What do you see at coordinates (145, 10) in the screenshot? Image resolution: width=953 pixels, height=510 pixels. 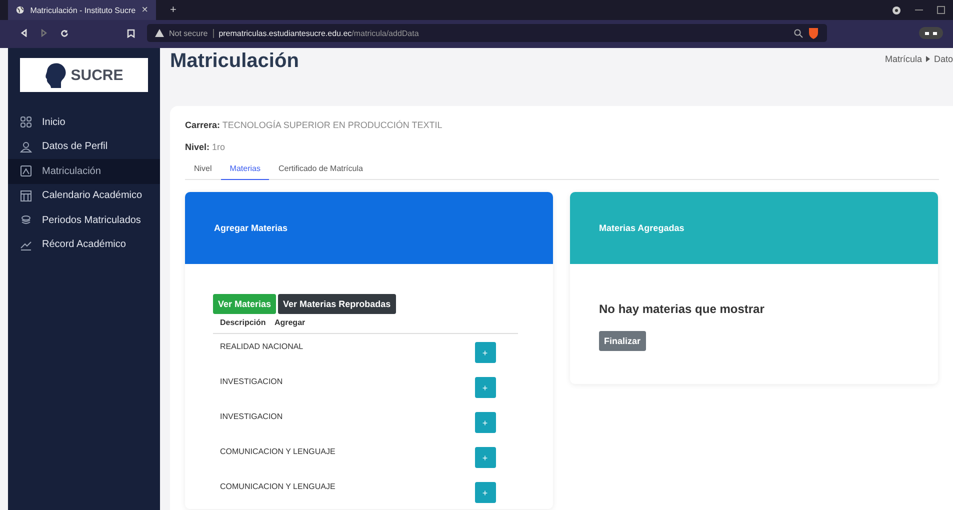 I see `close-tab-button: ×` at bounding box center [145, 10].